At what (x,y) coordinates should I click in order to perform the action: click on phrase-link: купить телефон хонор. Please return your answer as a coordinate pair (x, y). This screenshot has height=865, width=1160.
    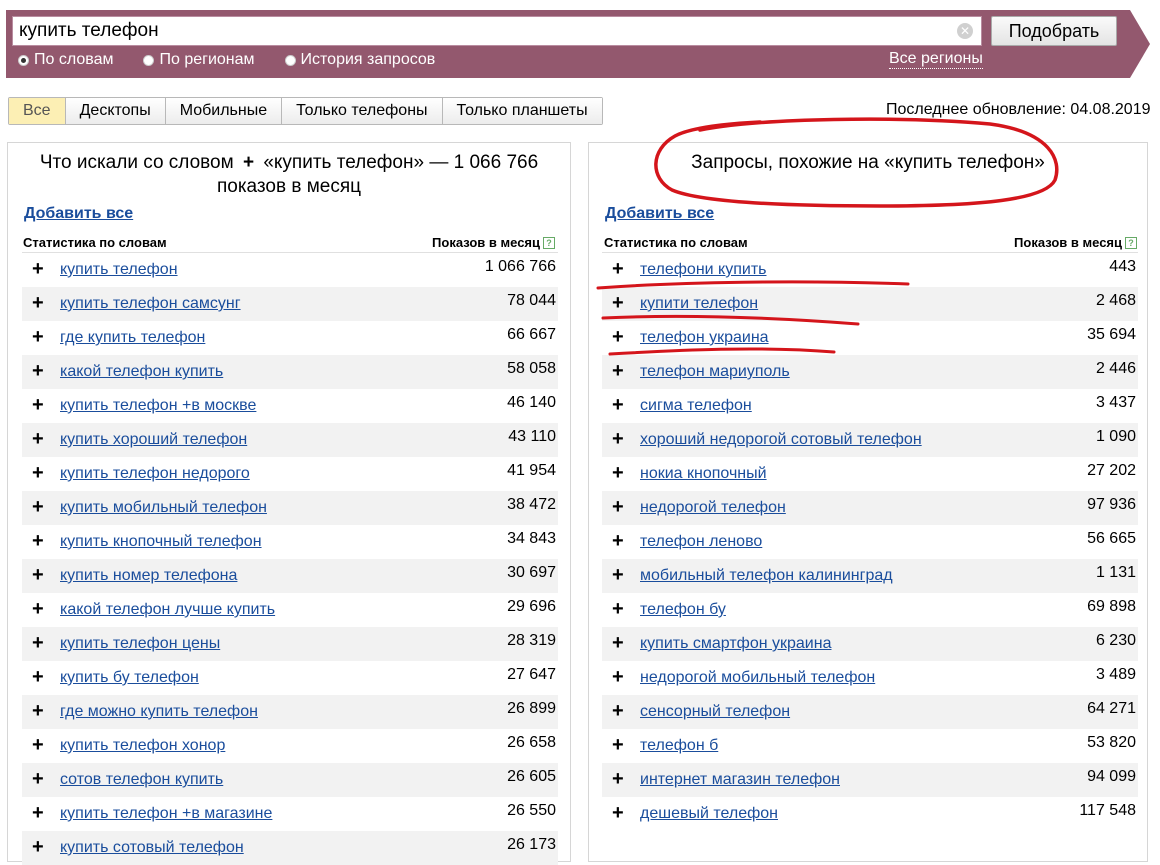
    Looking at the image, I should click on (142, 746).